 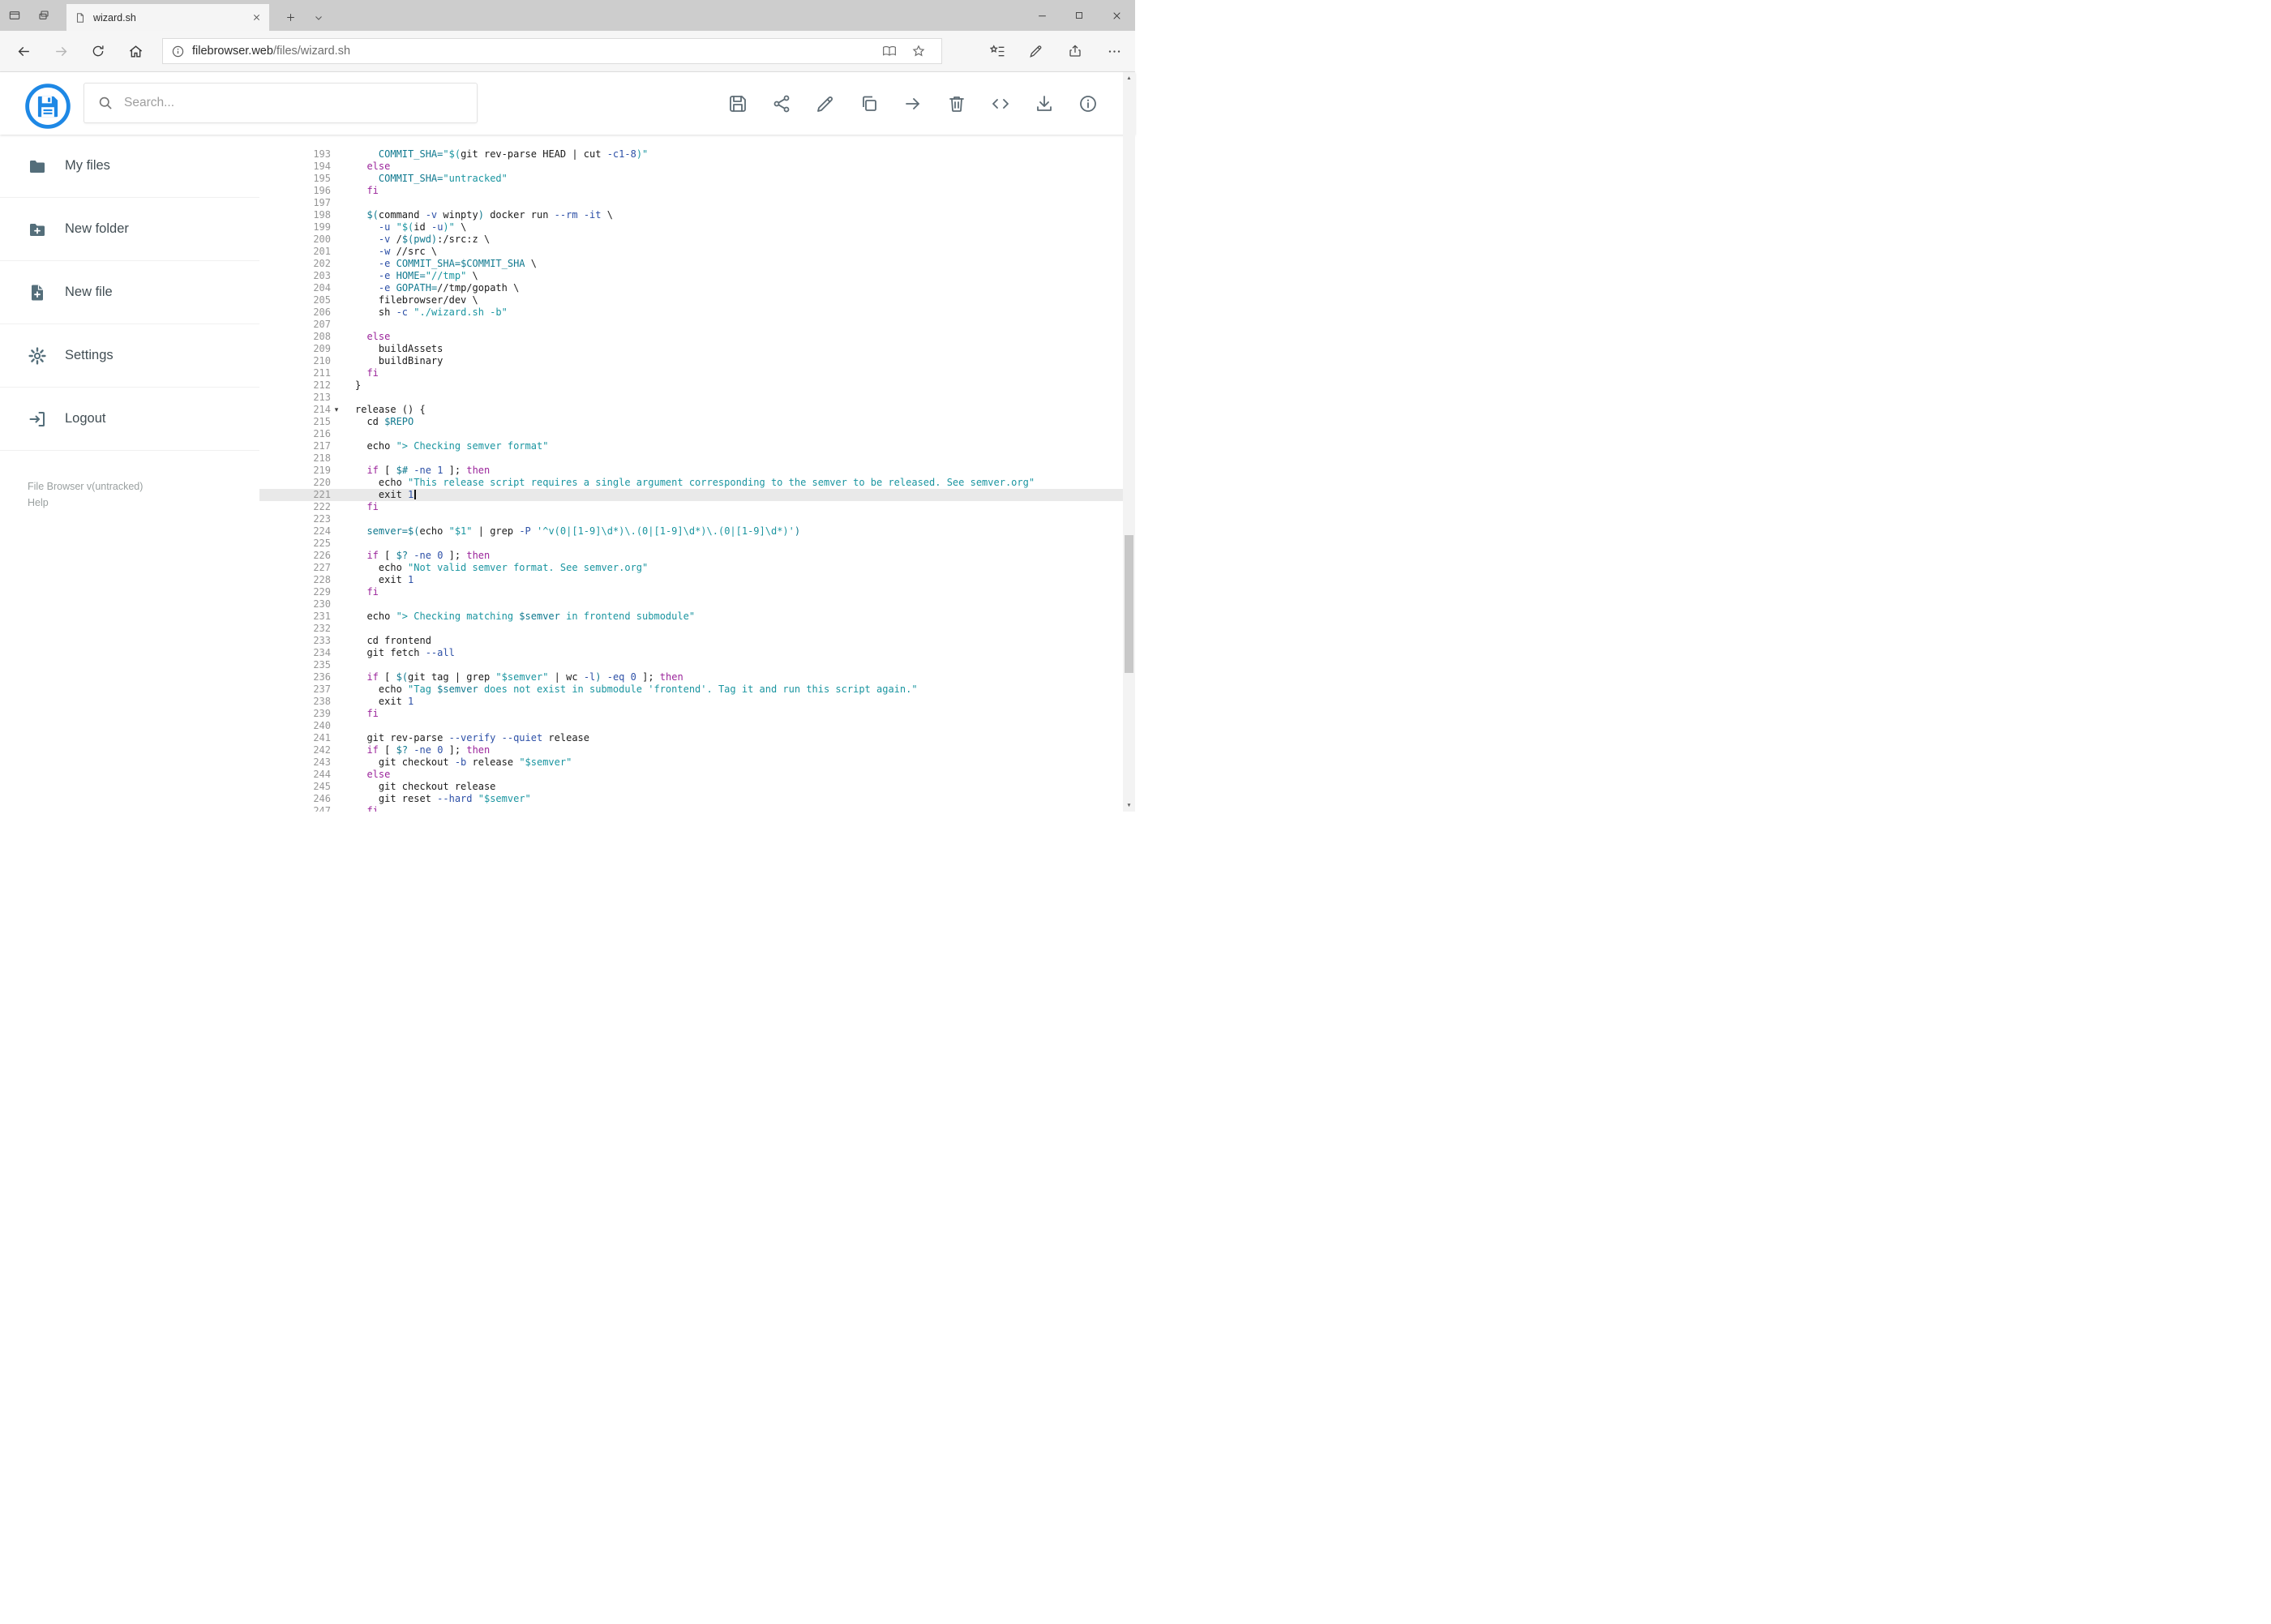 I want to click on code-line: 219 if [ $# -ne 1 ]; then, so click(x=697, y=471).